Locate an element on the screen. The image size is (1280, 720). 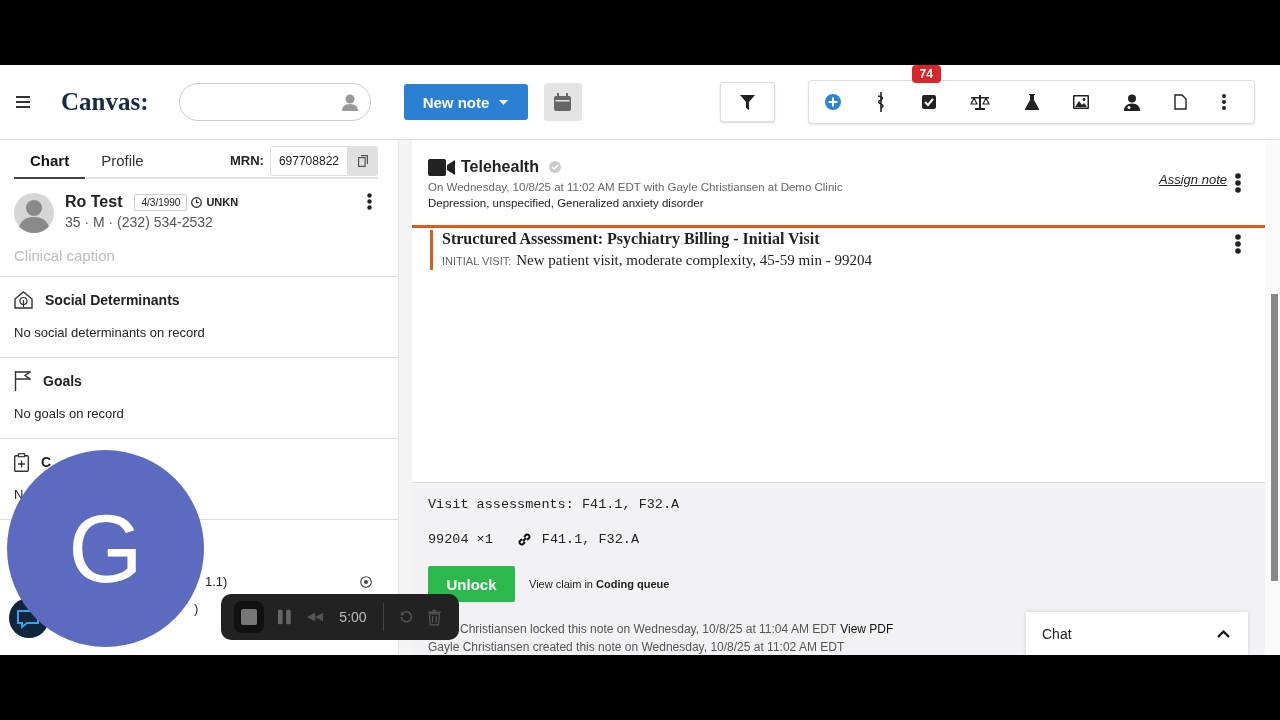
target-icon is located at coordinates (366, 581).